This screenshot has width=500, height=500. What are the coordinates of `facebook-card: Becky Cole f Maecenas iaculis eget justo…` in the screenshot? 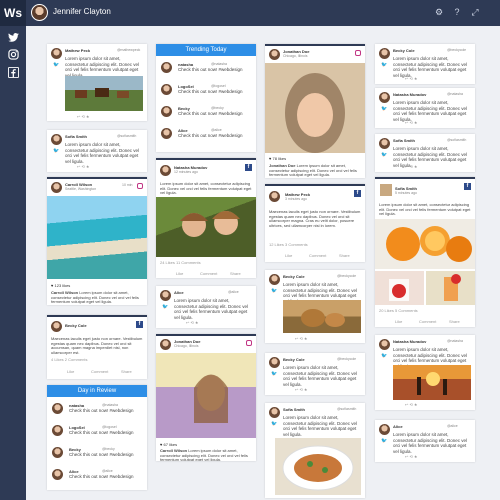 It's located at (97, 347).